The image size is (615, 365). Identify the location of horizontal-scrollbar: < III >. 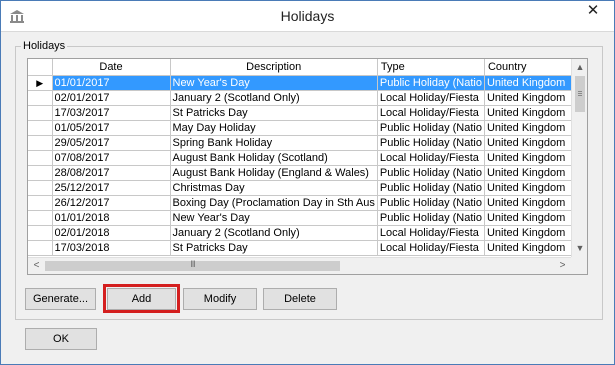
(299, 265).